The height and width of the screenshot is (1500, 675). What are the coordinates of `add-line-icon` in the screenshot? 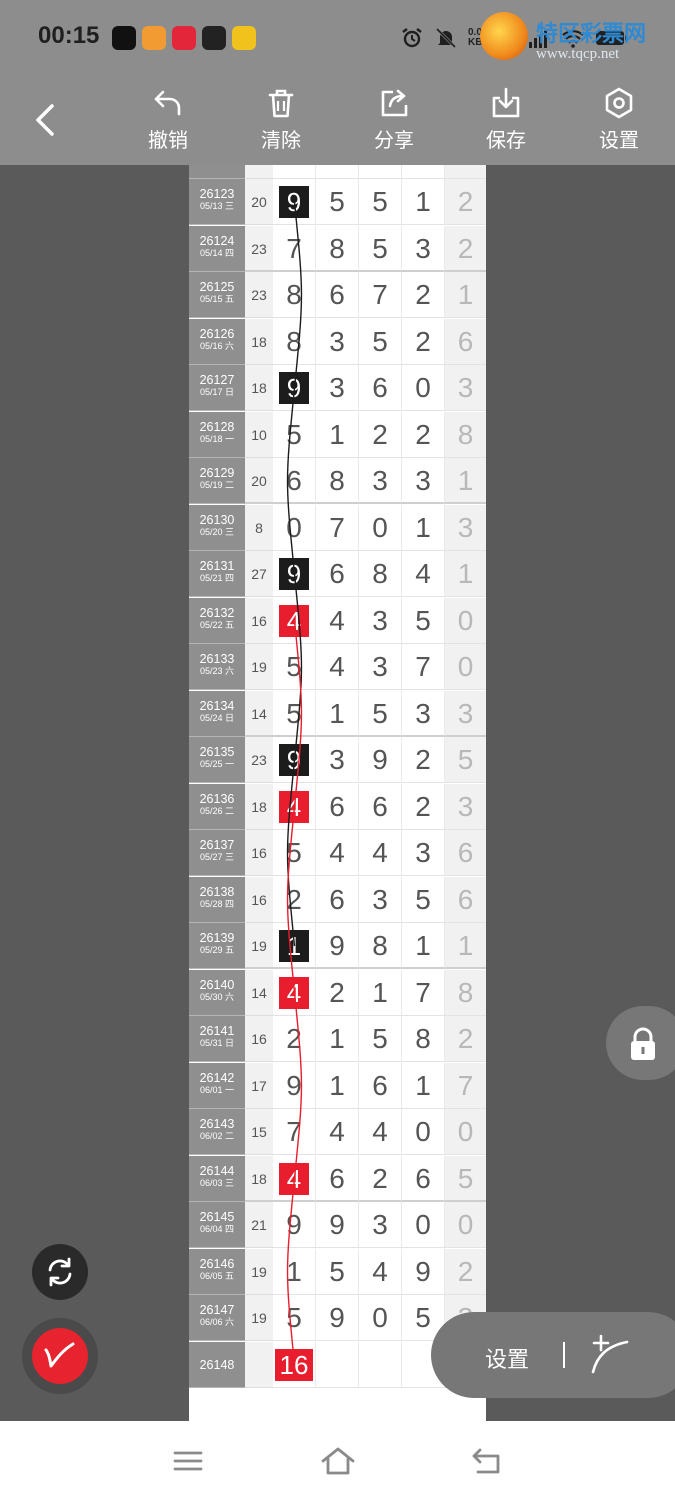 It's located at (611, 1354).